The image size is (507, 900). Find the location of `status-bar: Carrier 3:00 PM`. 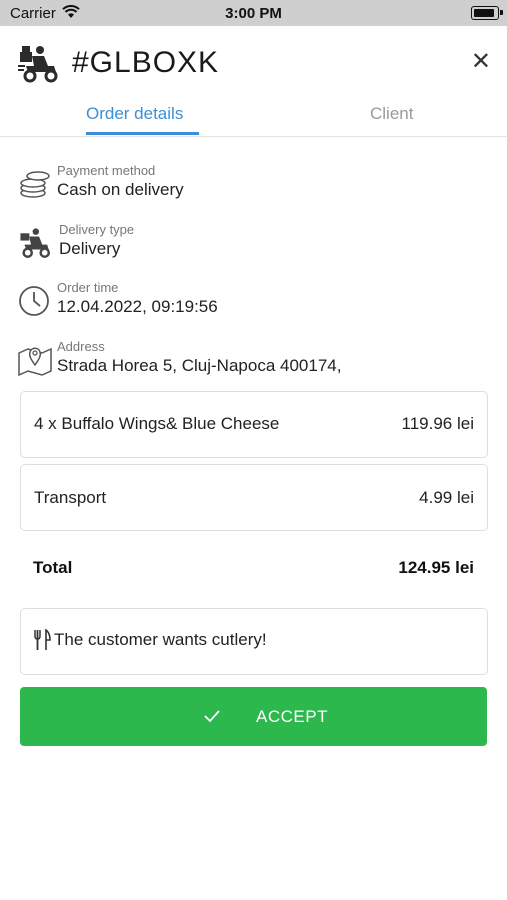

status-bar: Carrier 3:00 PM is located at coordinates (253, 13).